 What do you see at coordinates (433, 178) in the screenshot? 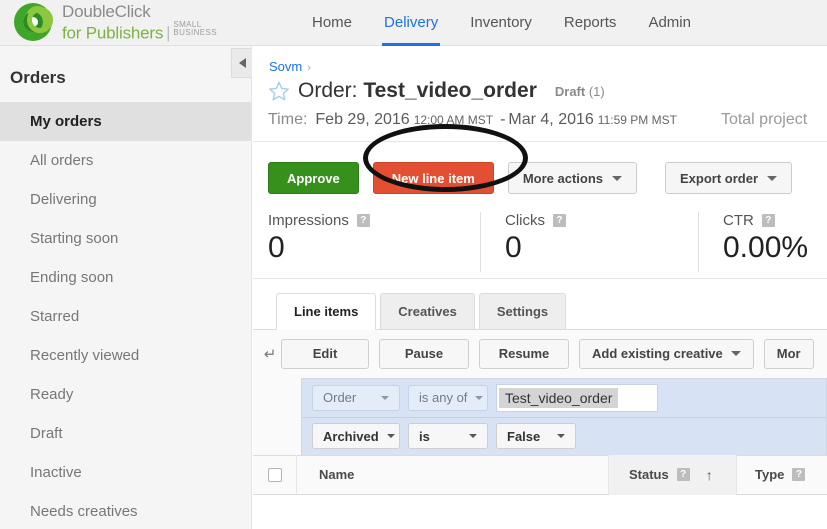
I see `new-line-item-button: New line item` at bounding box center [433, 178].